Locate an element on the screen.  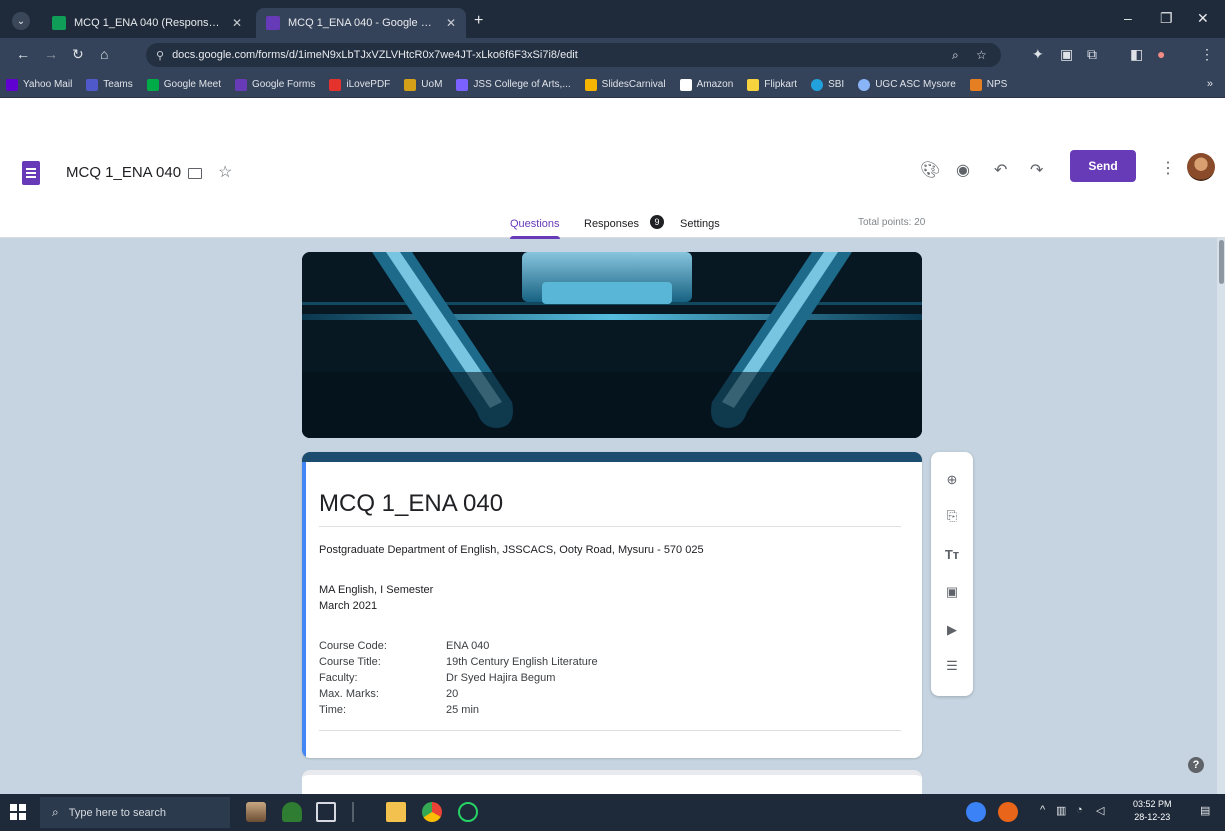
bookmark-teams: Teams is located at coordinates (109, 84).